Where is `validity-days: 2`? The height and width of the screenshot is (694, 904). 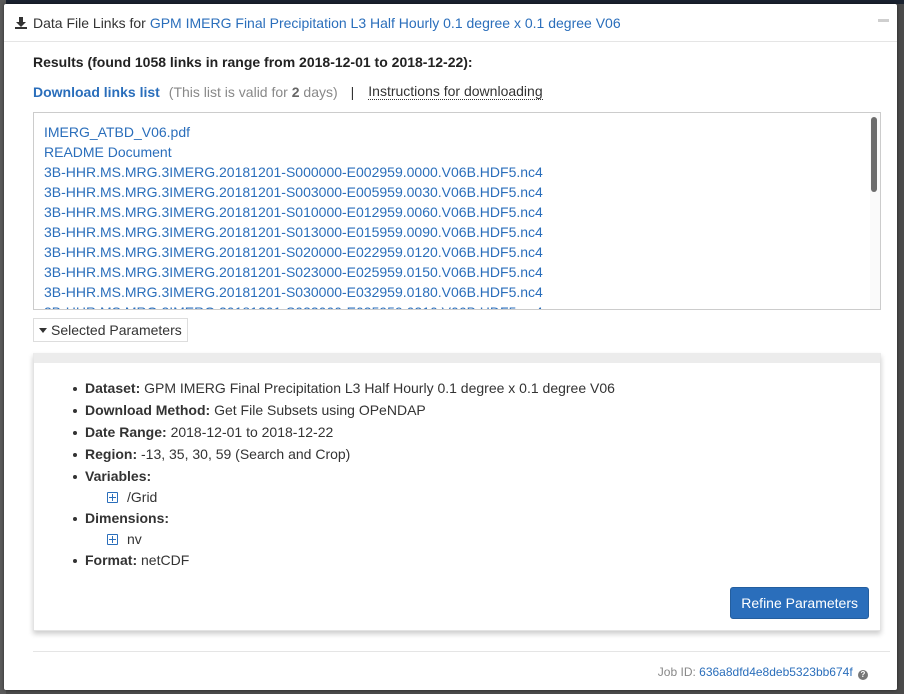 validity-days: 2 is located at coordinates (295, 91).